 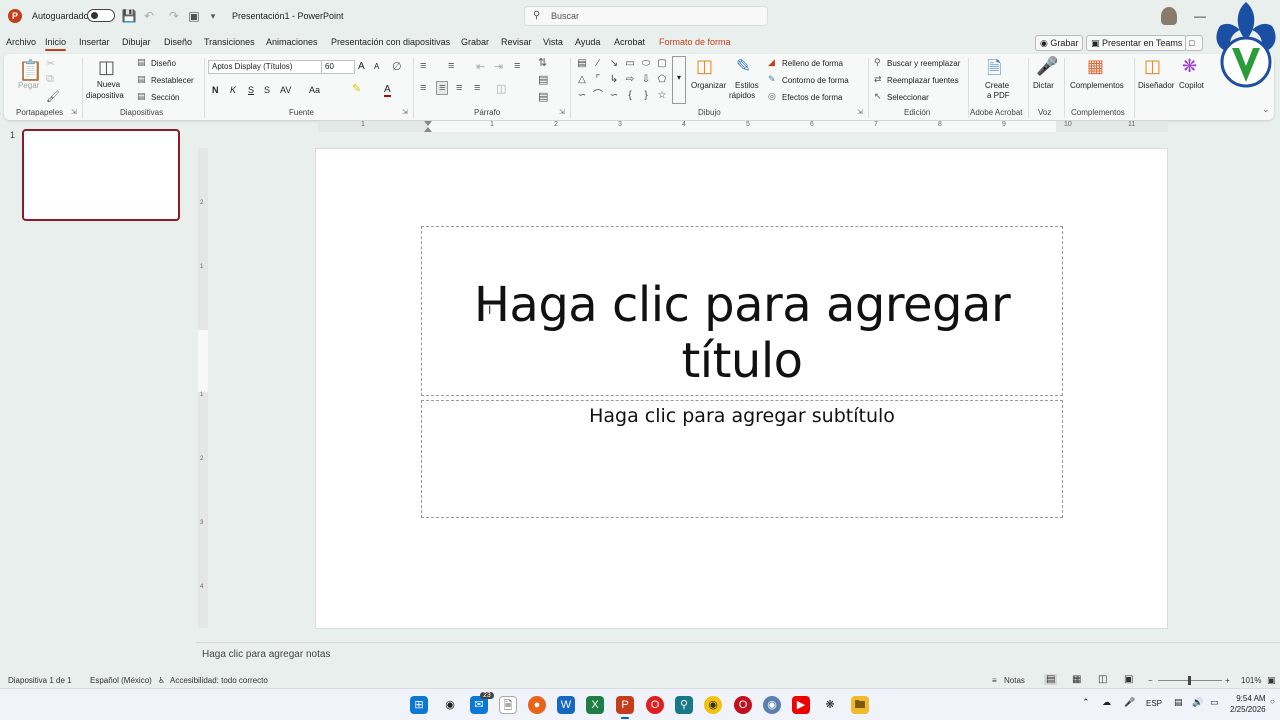 I want to click on copilot-button: Copilot, so click(x=1191, y=85).